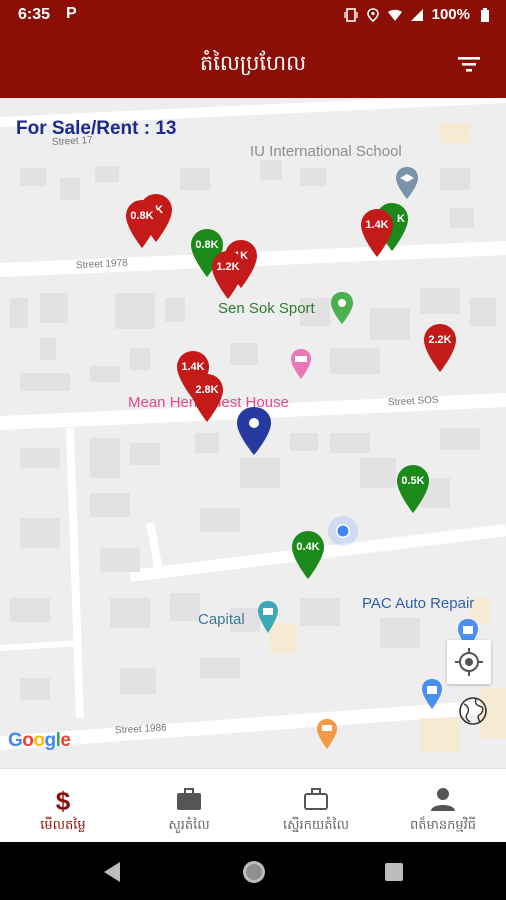 The image size is (506, 900). Describe the element at coordinates (418, 603) in the screenshot. I see `place-label-pac: PAC Auto Repair` at that location.